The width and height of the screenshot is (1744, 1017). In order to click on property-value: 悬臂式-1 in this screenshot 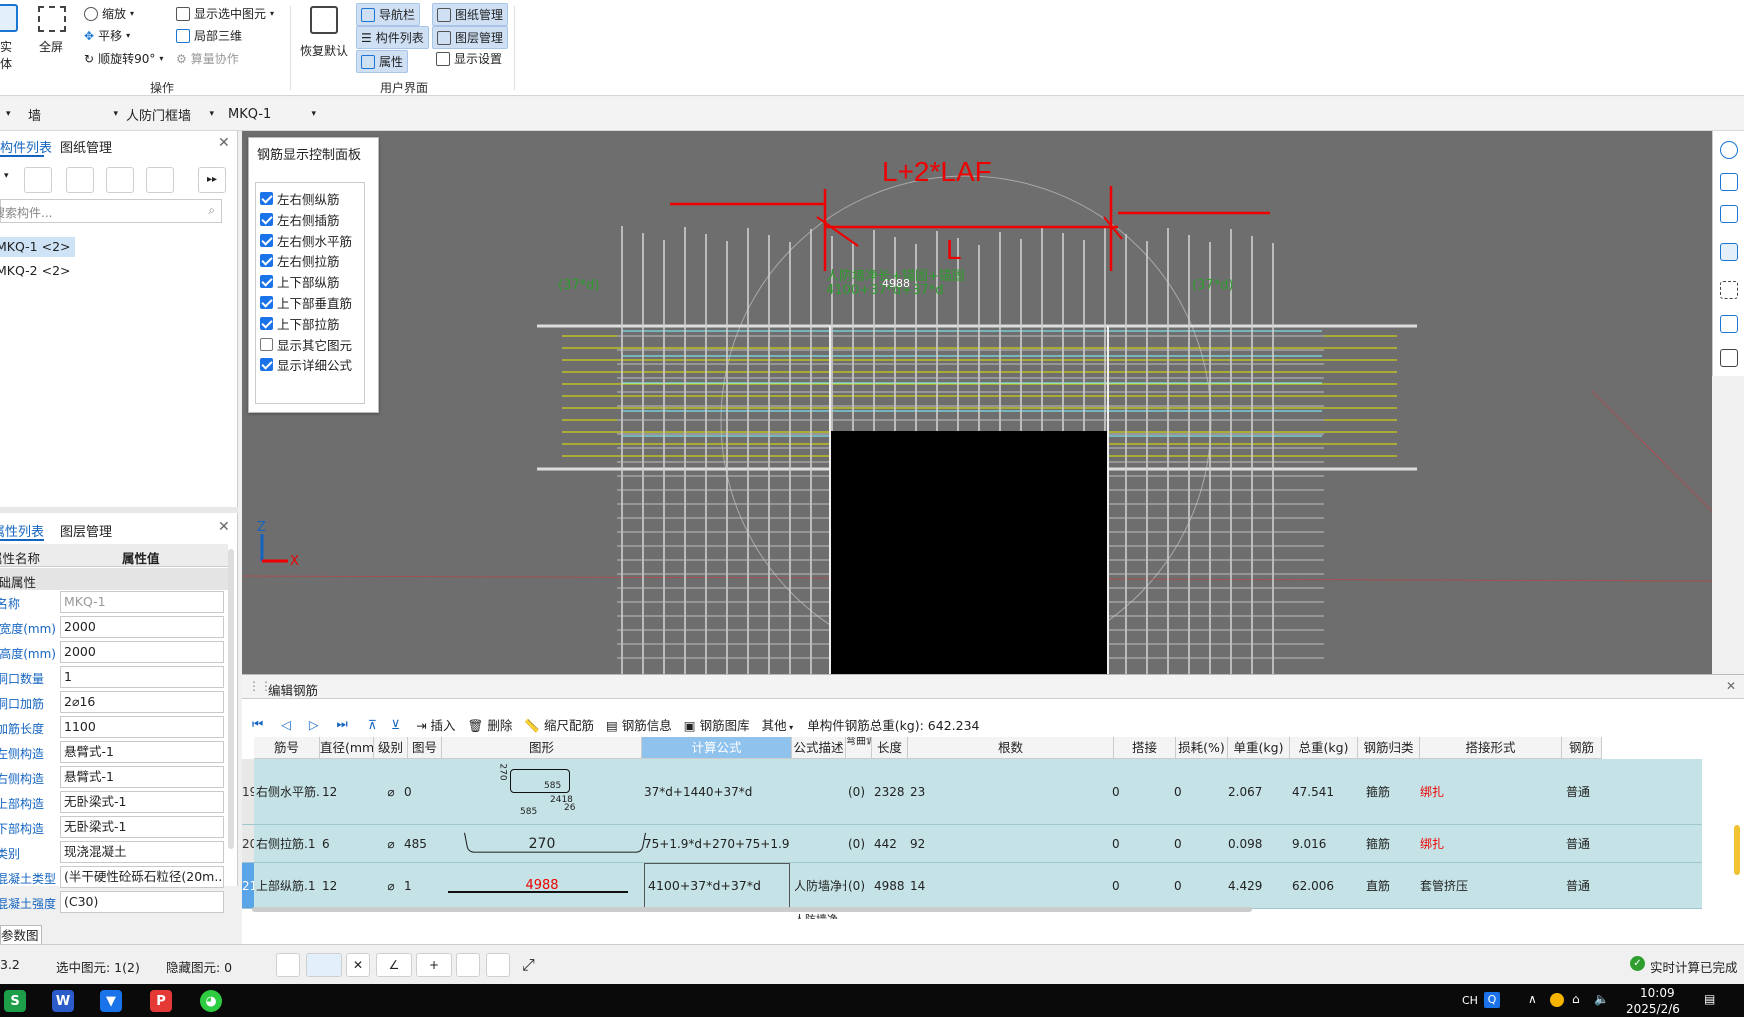, I will do `click(142, 752)`.